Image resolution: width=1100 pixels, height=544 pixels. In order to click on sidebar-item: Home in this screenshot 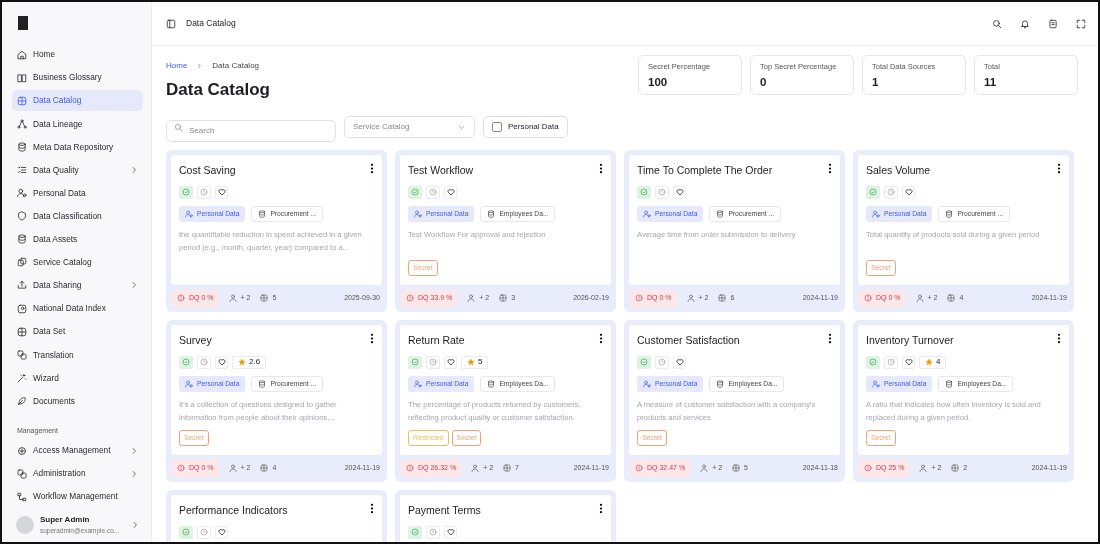, I will do `click(77, 54)`.